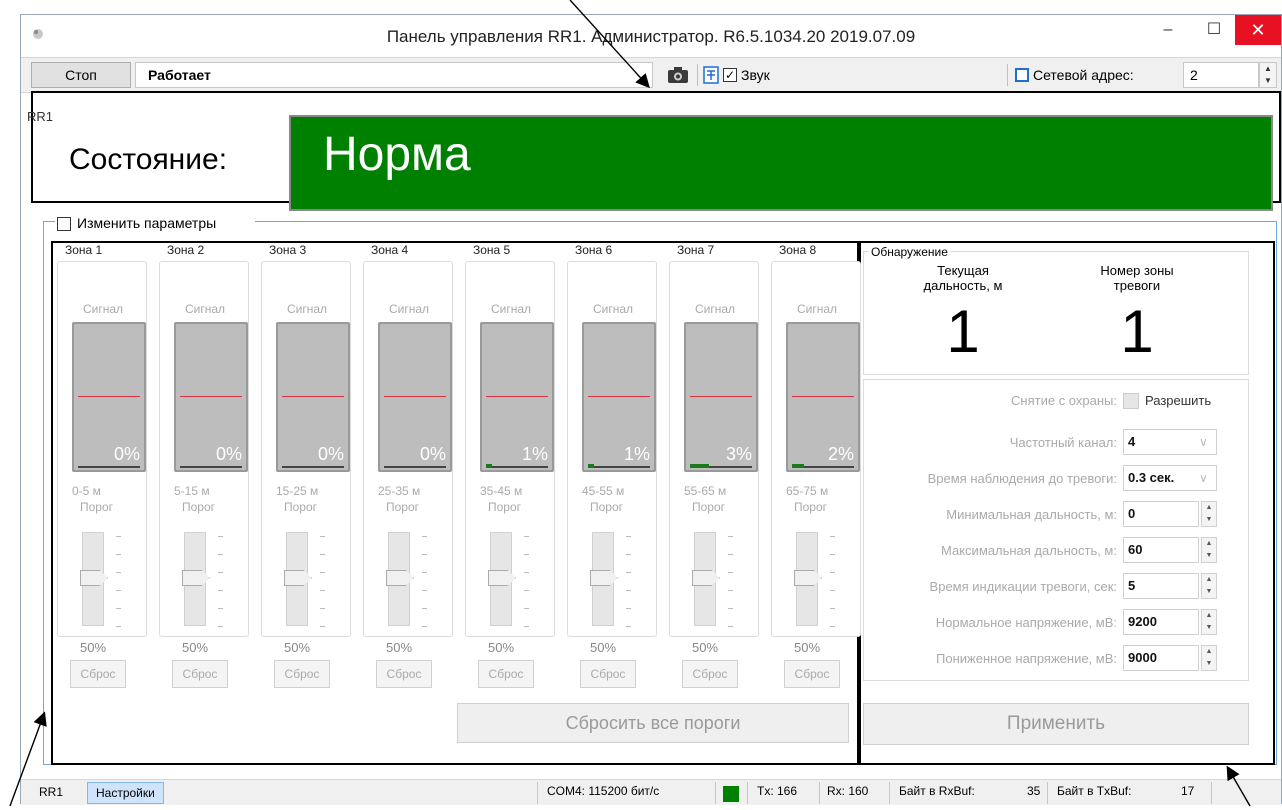 Image resolution: width=1282 pixels, height=810 pixels. I want to click on allow-disarm-checkbox, so click(1131, 401).